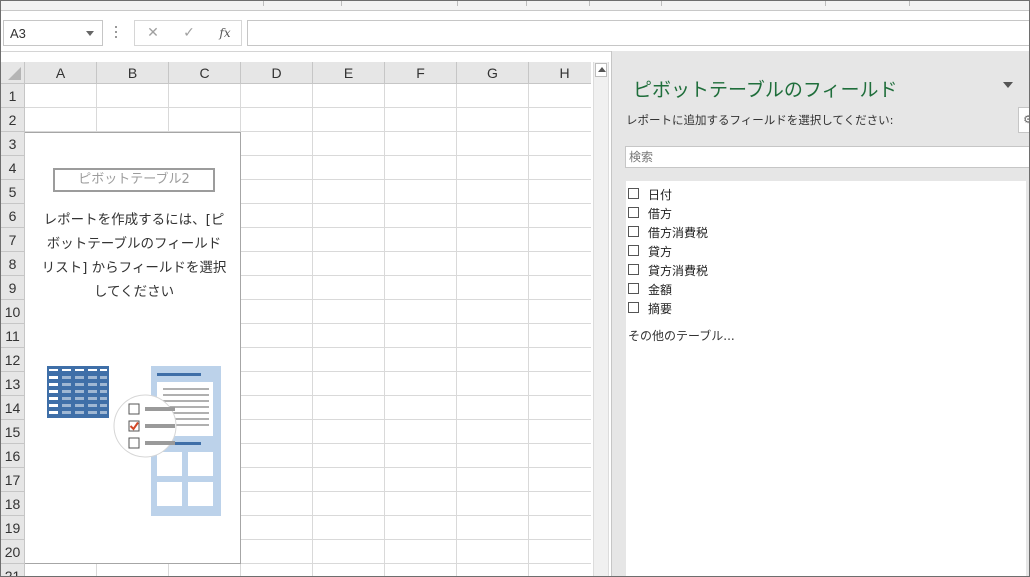  I want to click on row-header: 2, so click(13, 120).